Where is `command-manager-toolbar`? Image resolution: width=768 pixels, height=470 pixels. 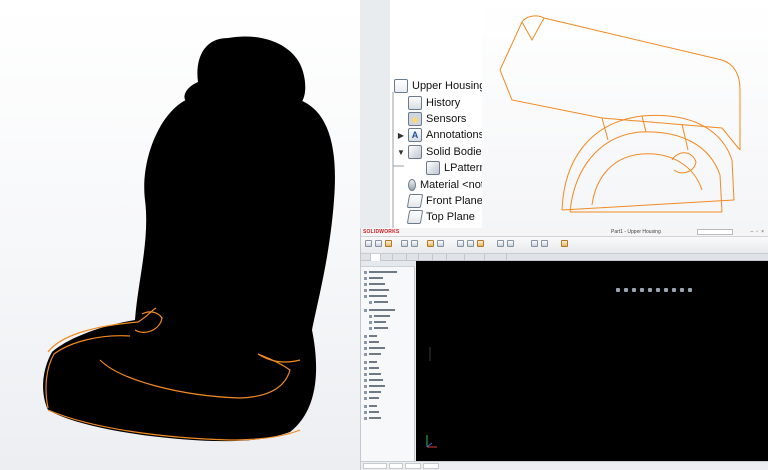
command-manager-toolbar is located at coordinates (564, 245).